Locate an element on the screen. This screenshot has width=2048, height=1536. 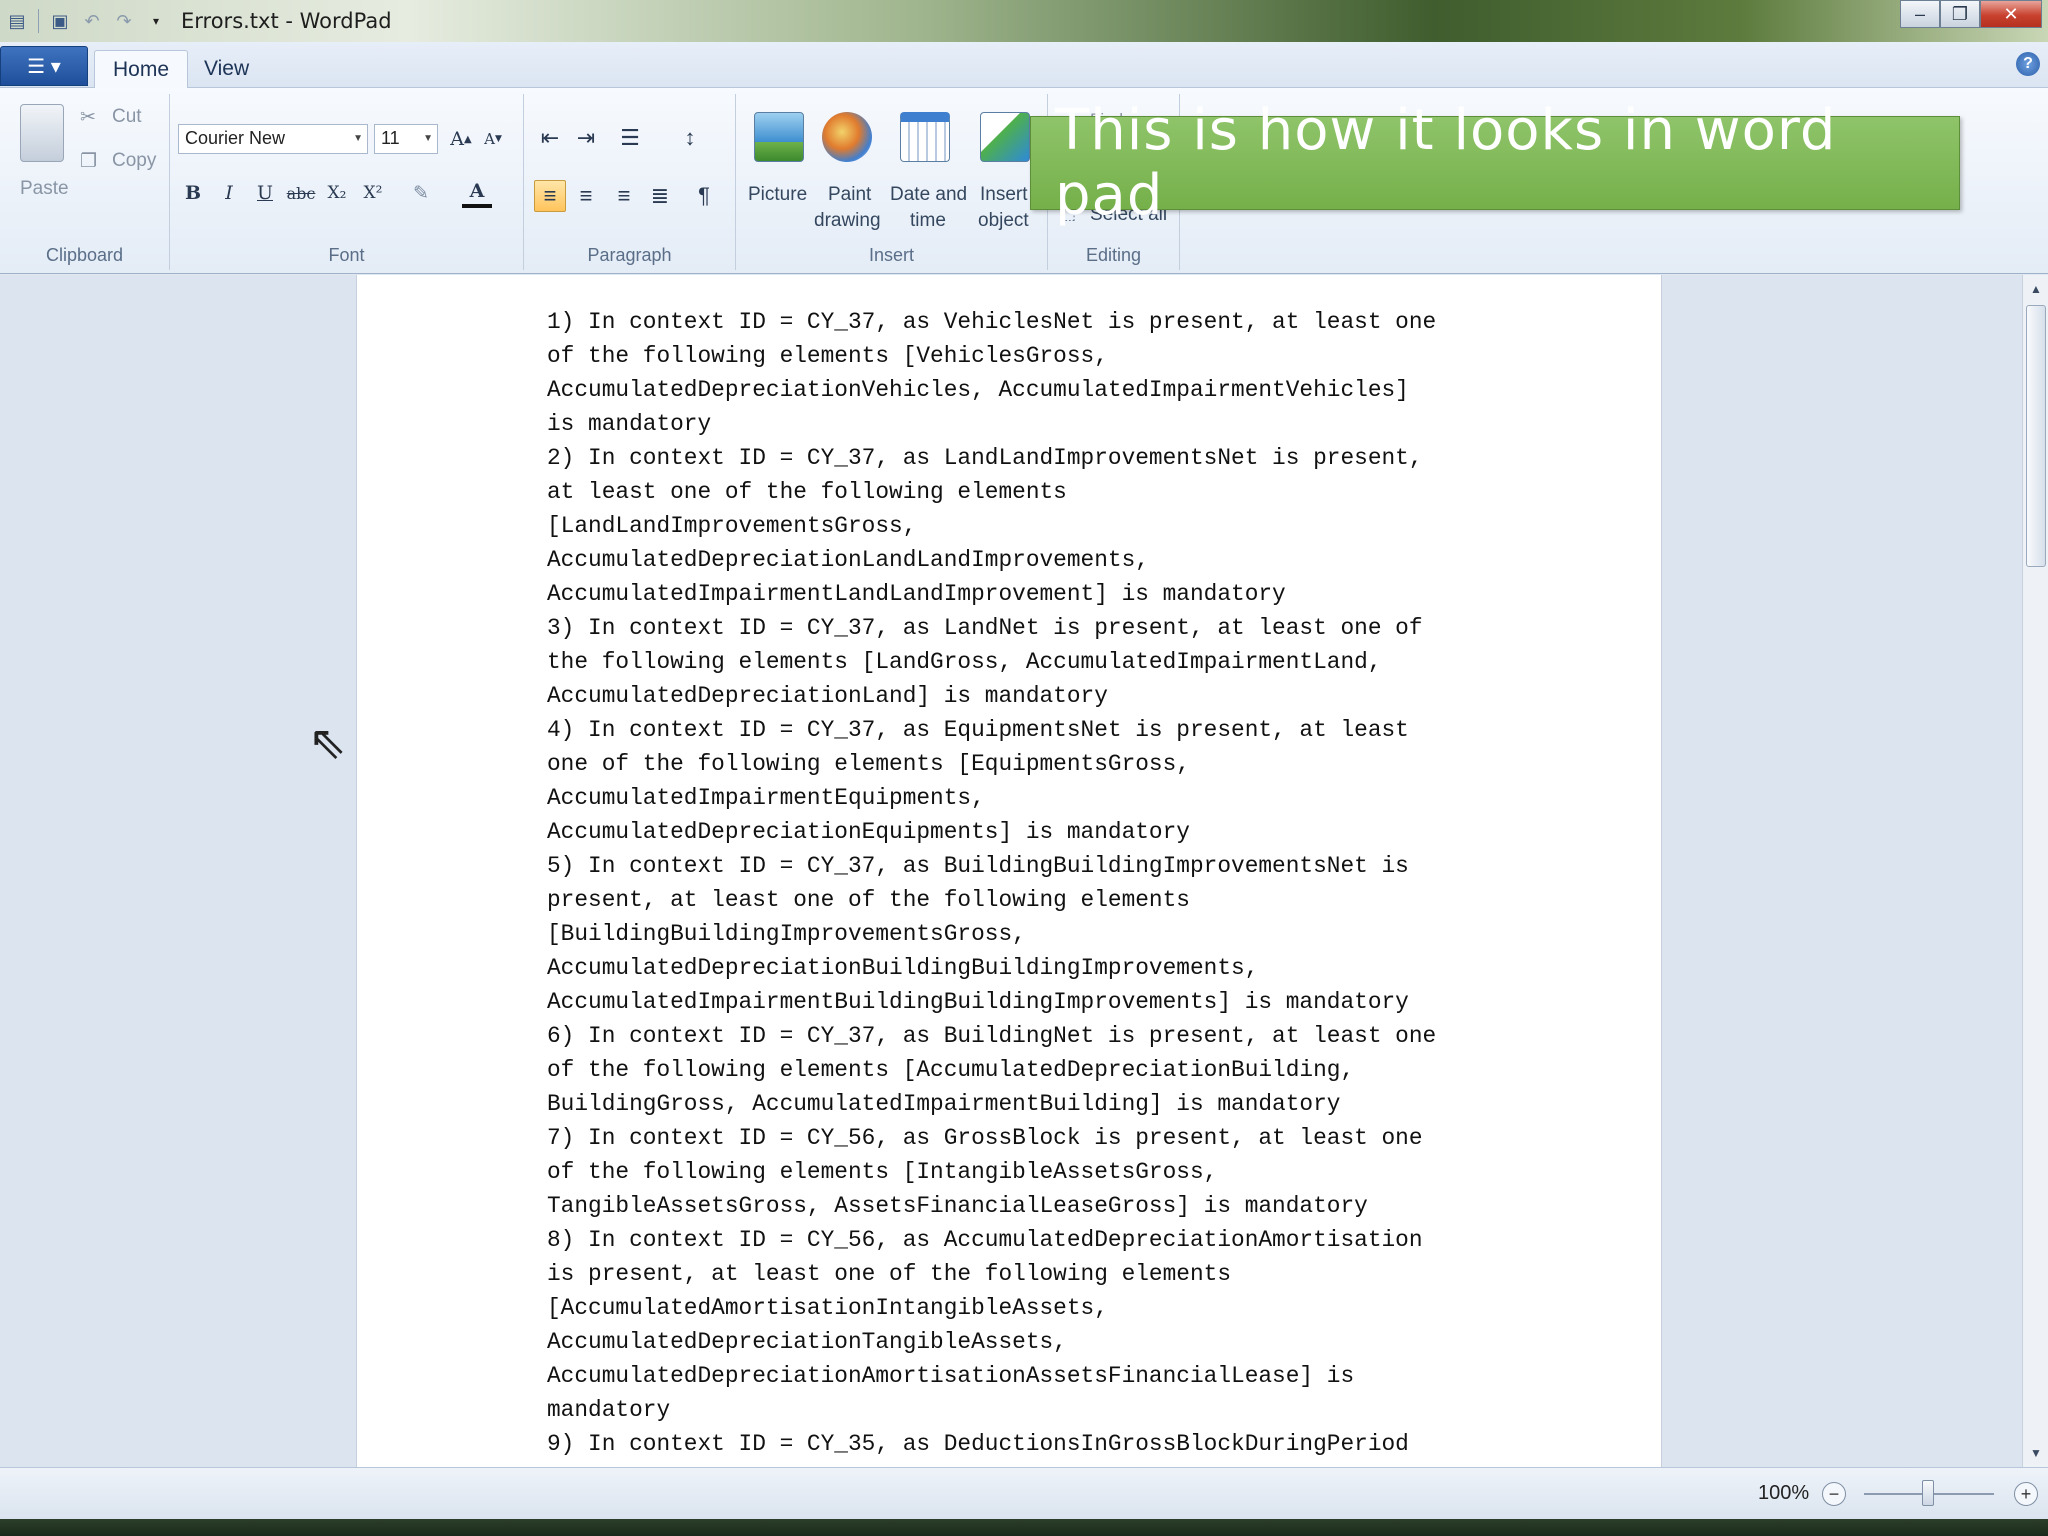
paint-drawing-label-2: drawing is located at coordinates (847, 221).